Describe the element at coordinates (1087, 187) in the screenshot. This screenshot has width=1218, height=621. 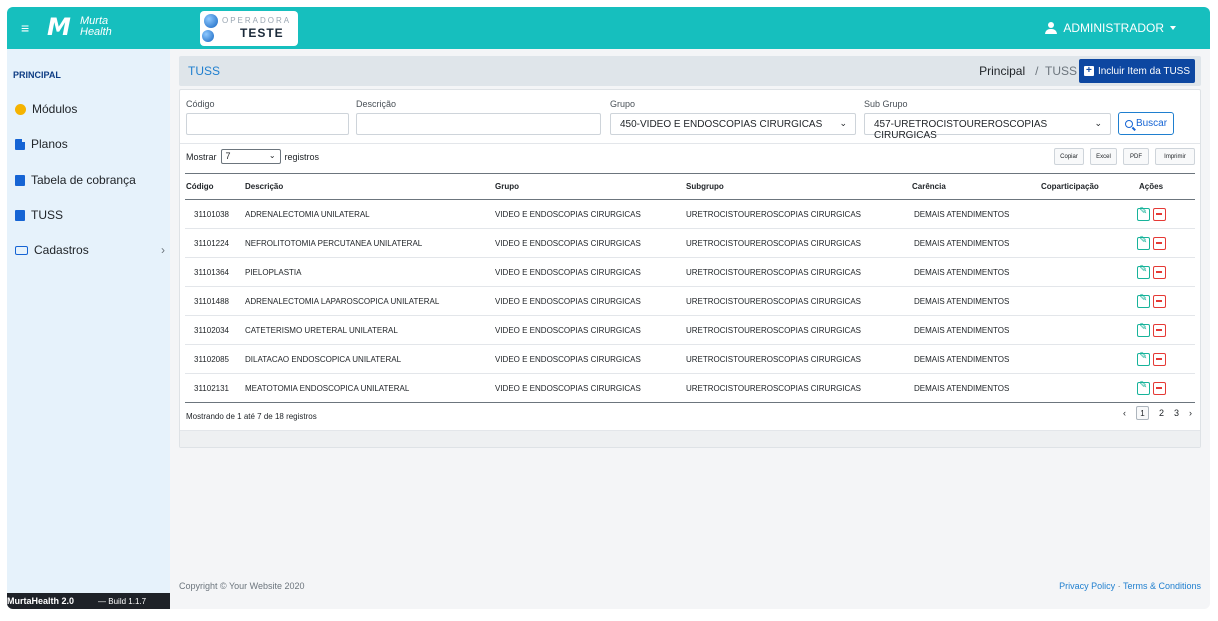
I see `column-header: Coparticipação` at that location.